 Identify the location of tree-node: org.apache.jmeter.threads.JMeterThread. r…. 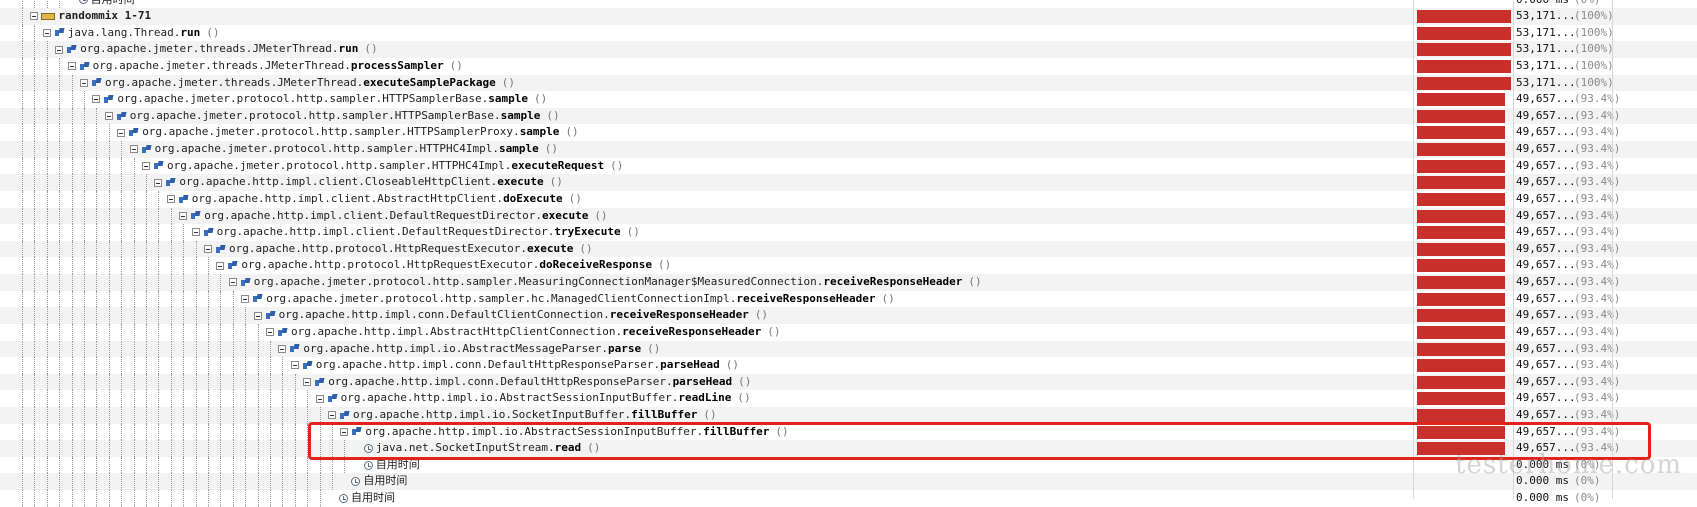
(216, 49).